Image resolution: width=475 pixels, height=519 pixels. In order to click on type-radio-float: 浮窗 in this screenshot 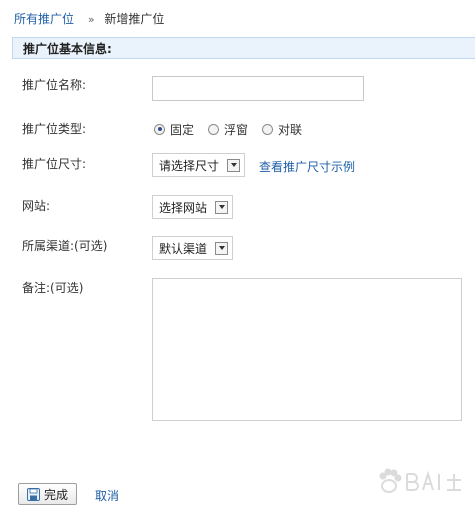, I will do `click(228, 129)`.